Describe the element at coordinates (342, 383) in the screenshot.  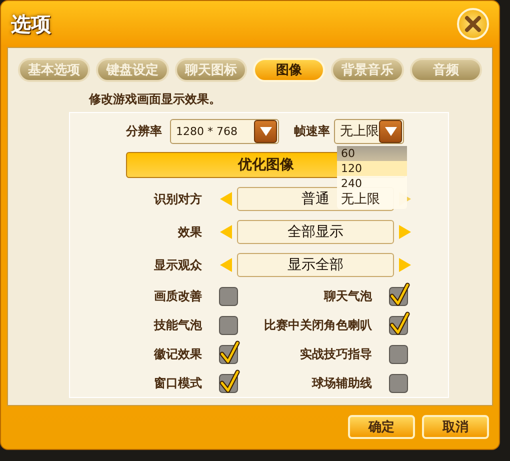
I see `checkbox-label: 球场辅助线` at that location.